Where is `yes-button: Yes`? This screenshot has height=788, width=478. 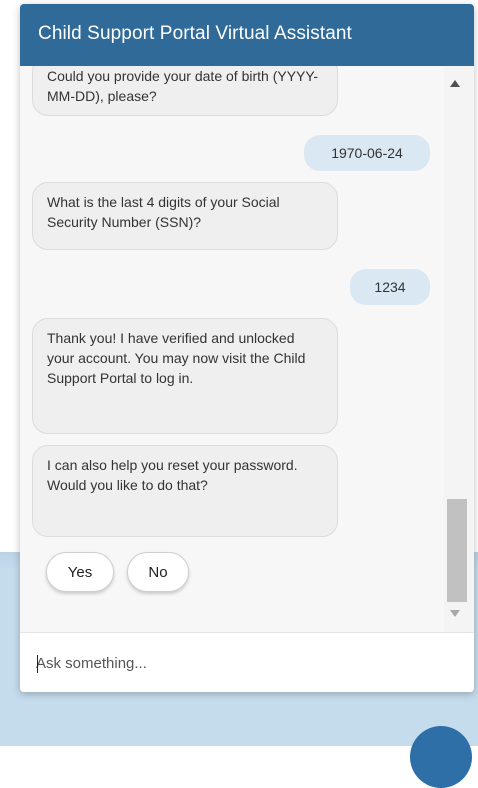
yes-button: Yes is located at coordinates (80, 572).